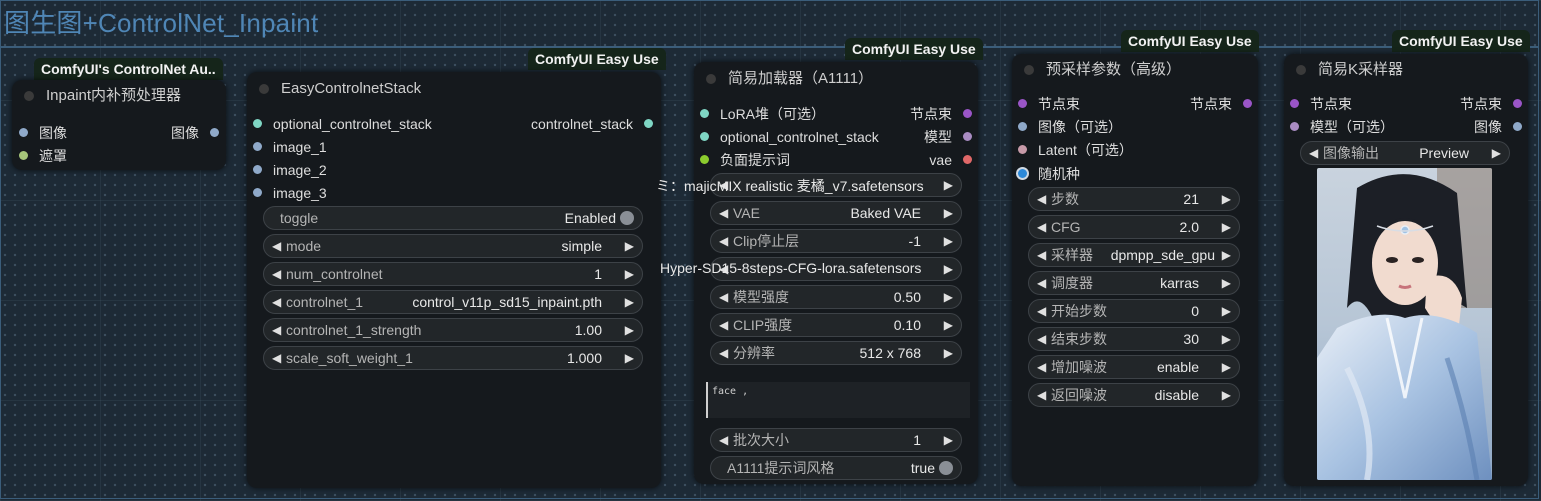  Describe the element at coordinates (836, 213) in the screenshot. I see `widget-vae: ◀ VAE Baked VAE ▶` at that location.